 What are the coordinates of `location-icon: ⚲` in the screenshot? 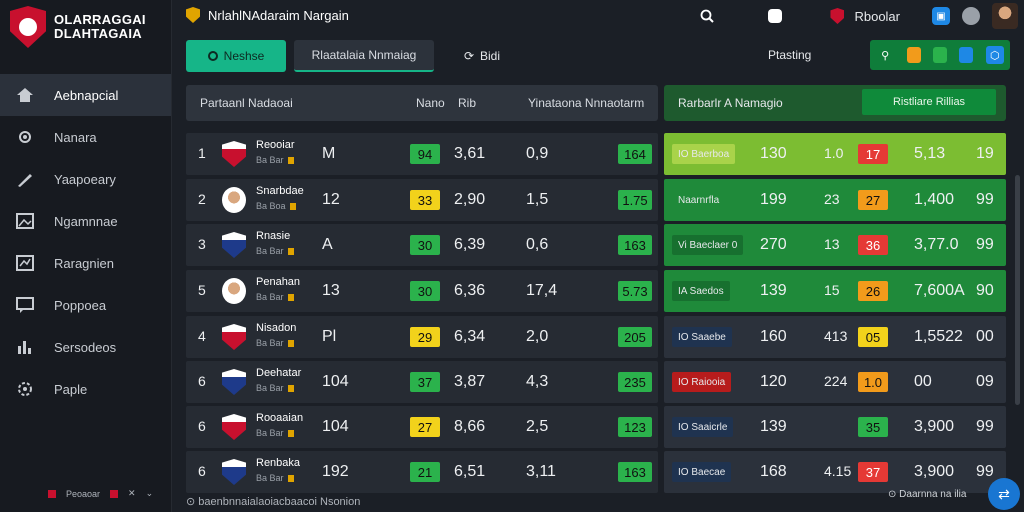 It's located at (885, 55).